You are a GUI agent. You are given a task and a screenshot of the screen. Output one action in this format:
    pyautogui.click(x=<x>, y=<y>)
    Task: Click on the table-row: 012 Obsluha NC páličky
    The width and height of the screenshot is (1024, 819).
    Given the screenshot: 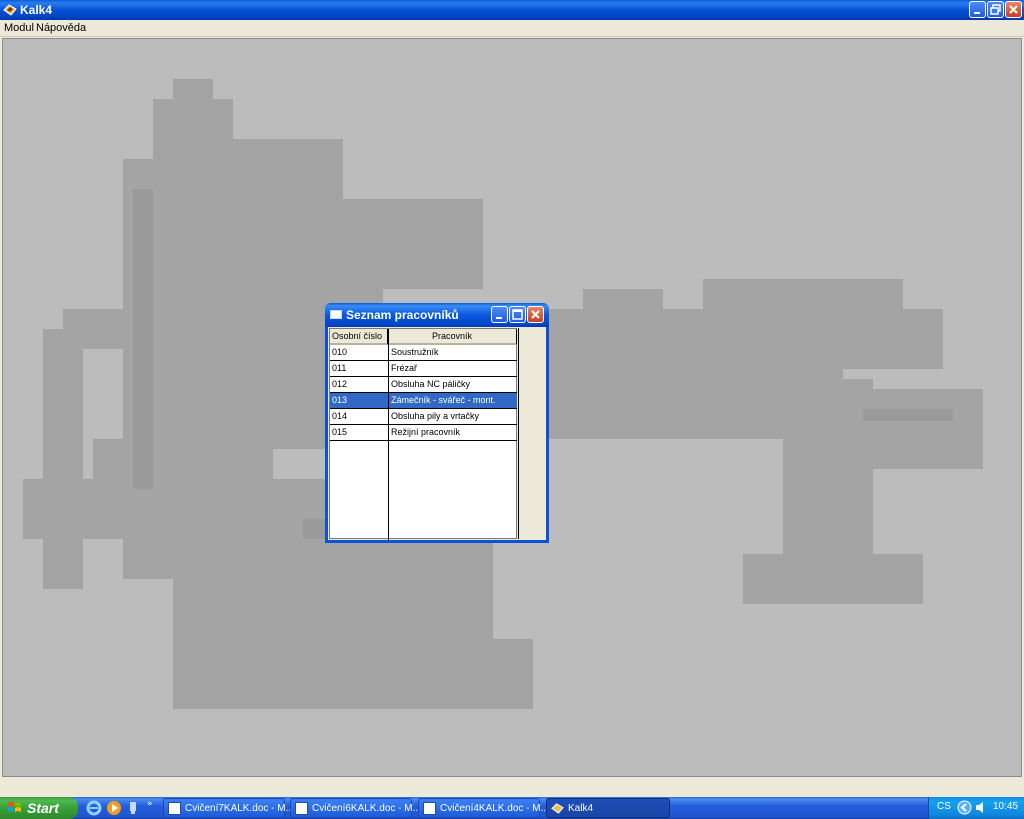 What is the action you would take?
    pyautogui.click(x=423, y=385)
    